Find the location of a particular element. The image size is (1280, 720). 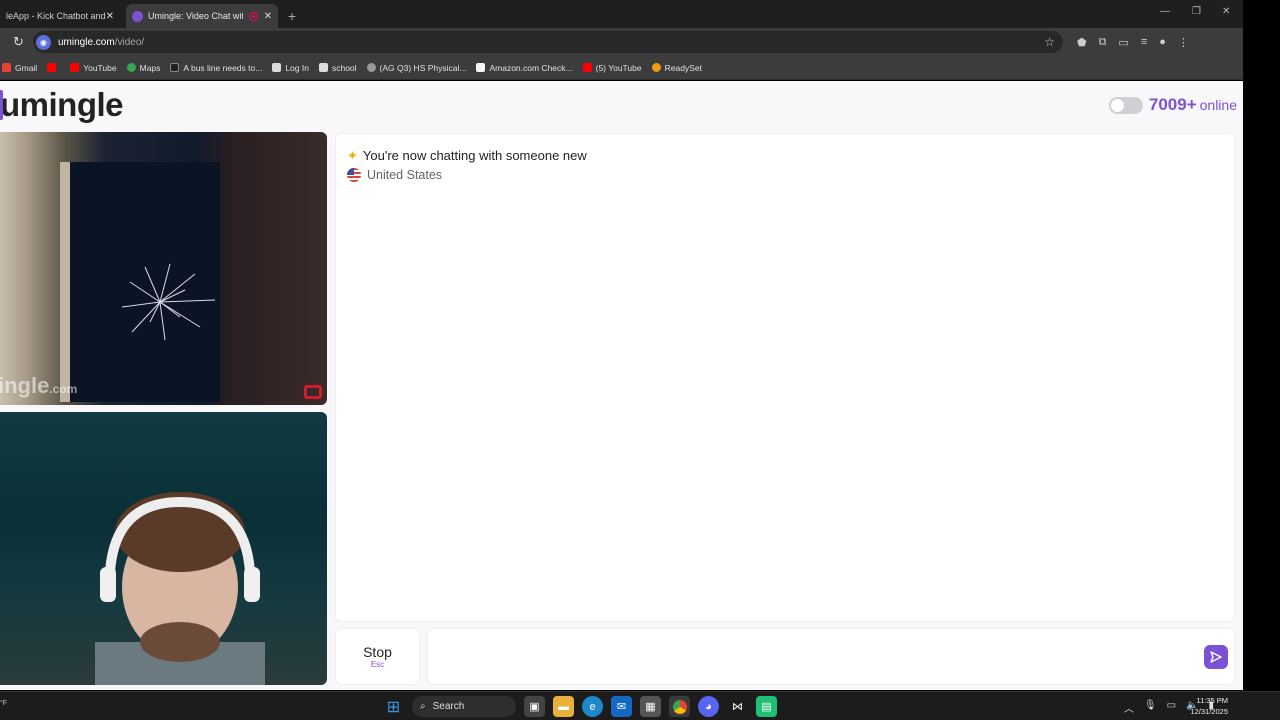

extensions-puzzle-icon: ⧉ is located at coordinates (1103, 42).